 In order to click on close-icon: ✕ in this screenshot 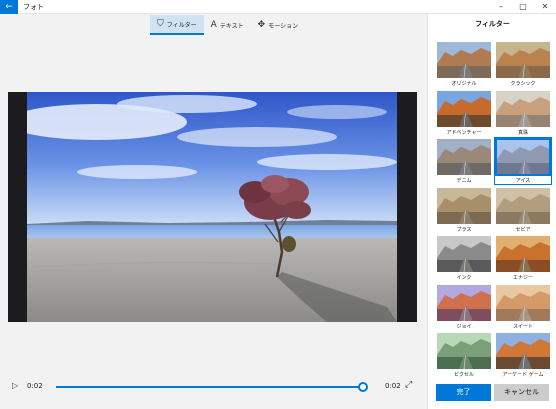, I will do `click(545, 6)`.